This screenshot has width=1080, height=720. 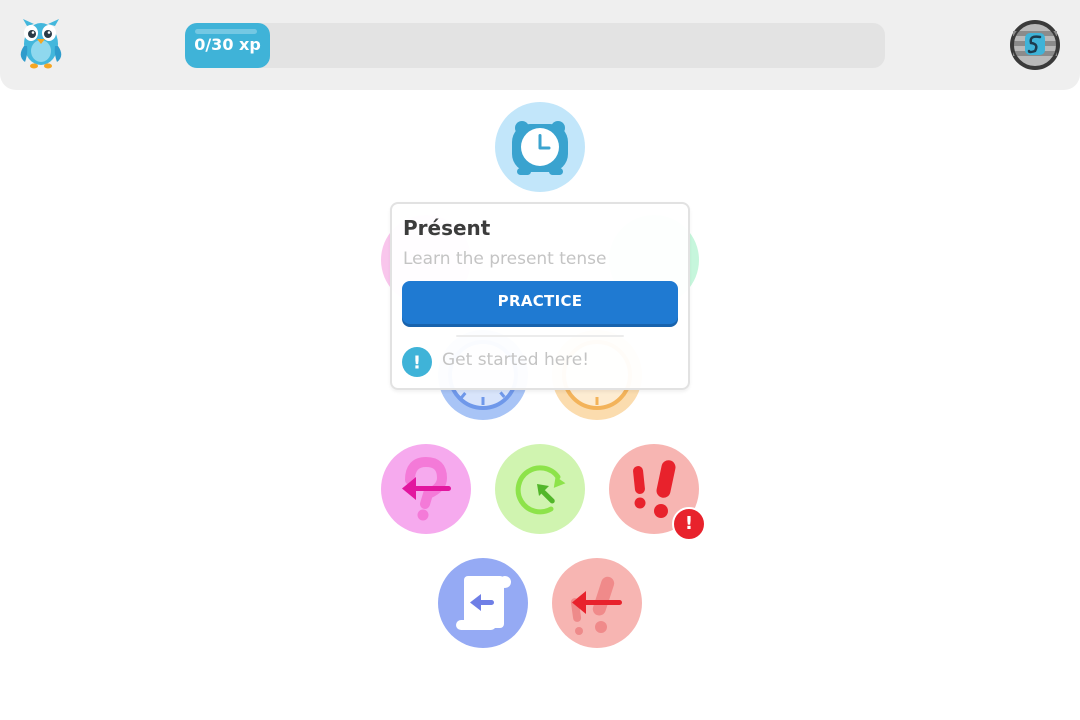 What do you see at coordinates (540, 336) in the screenshot?
I see `popup-divider` at bounding box center [540, 336].